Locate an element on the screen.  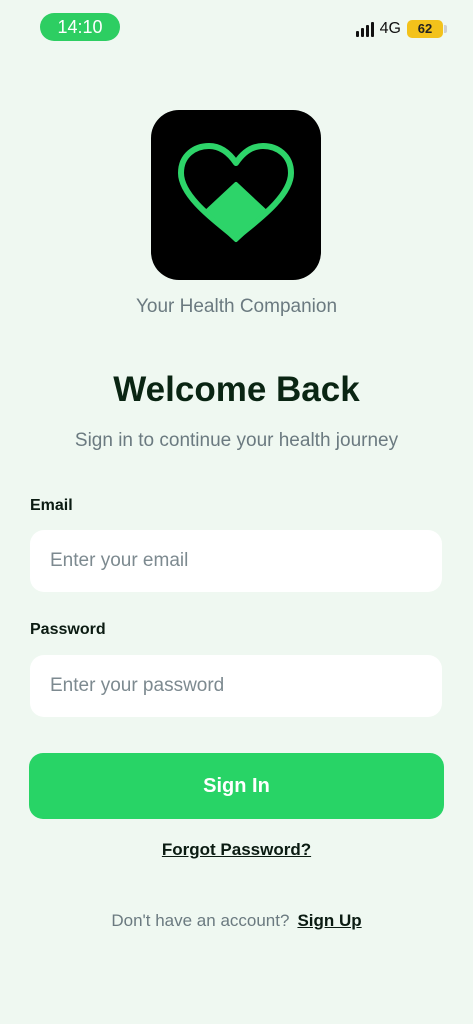
status-indicators: 4G 62 is located at coordinates (401, 29).